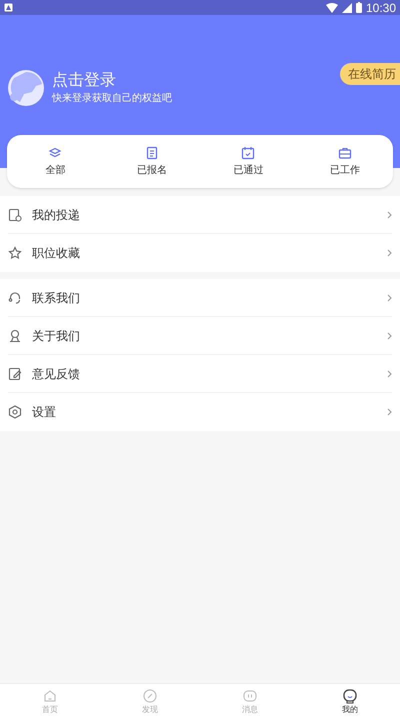  What do you see at coordinates (200, 298) in the screenshot?
I see `menu-item: 联系我们` at bounding box center [200, 298].